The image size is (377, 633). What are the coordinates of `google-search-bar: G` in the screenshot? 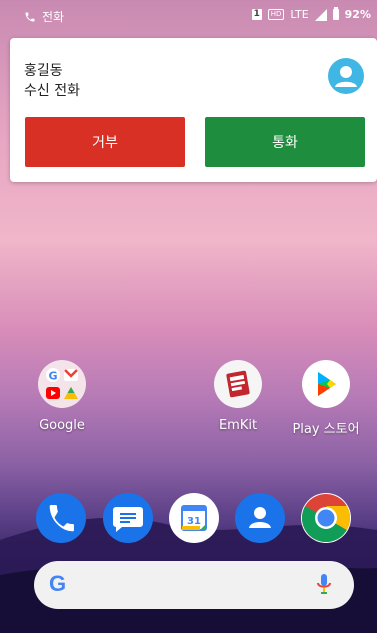 It's located at (194, 585).